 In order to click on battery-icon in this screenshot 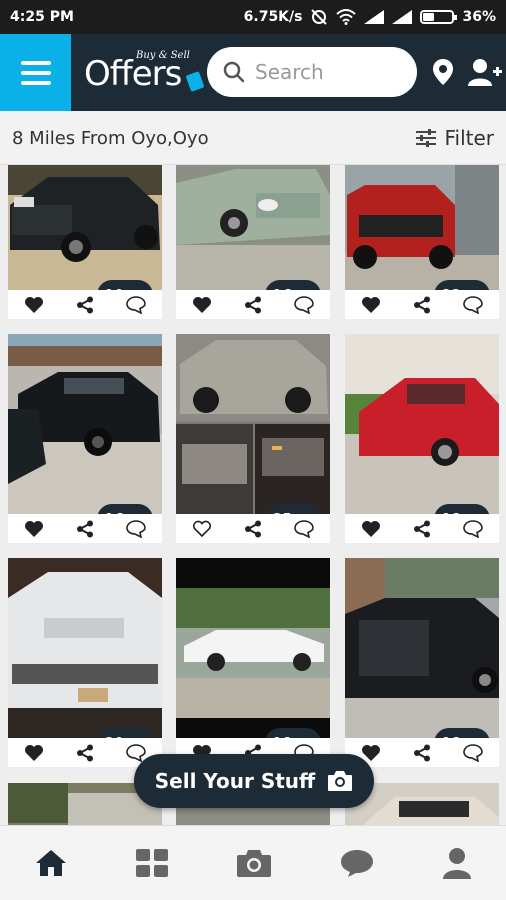, I will do `click(439, 17)`.